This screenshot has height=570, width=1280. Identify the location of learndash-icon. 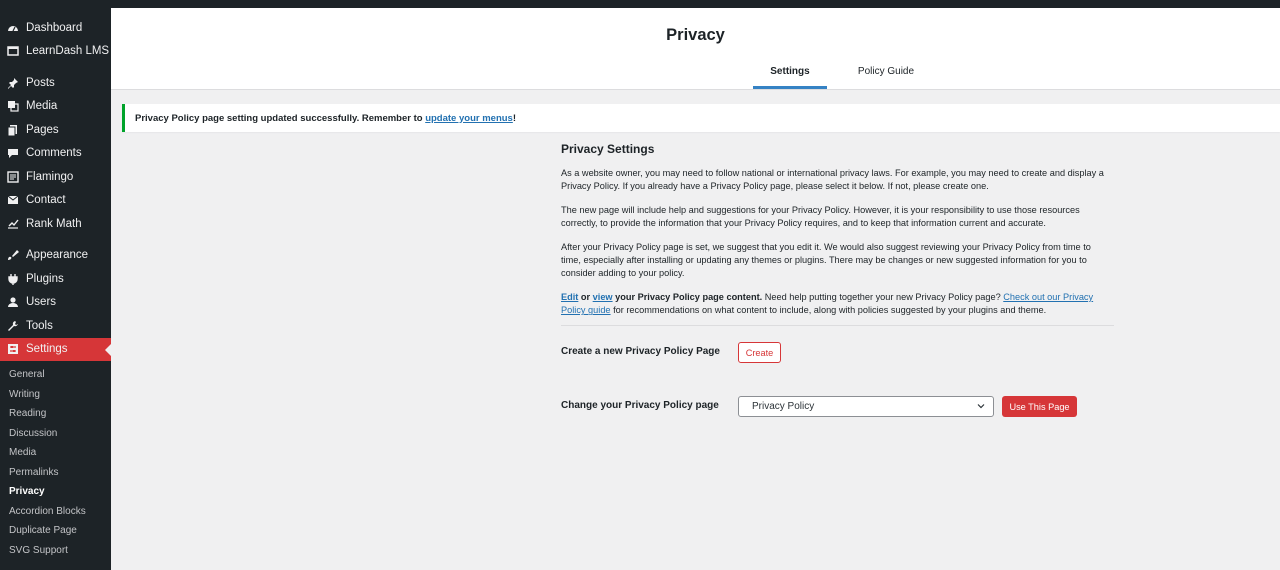
(13, 51).